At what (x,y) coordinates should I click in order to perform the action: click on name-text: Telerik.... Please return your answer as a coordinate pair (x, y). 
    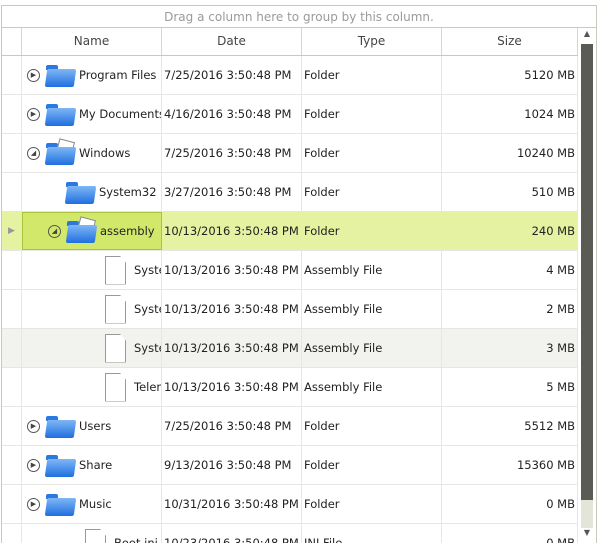
    Looking at the image, I should click on (148, 387).